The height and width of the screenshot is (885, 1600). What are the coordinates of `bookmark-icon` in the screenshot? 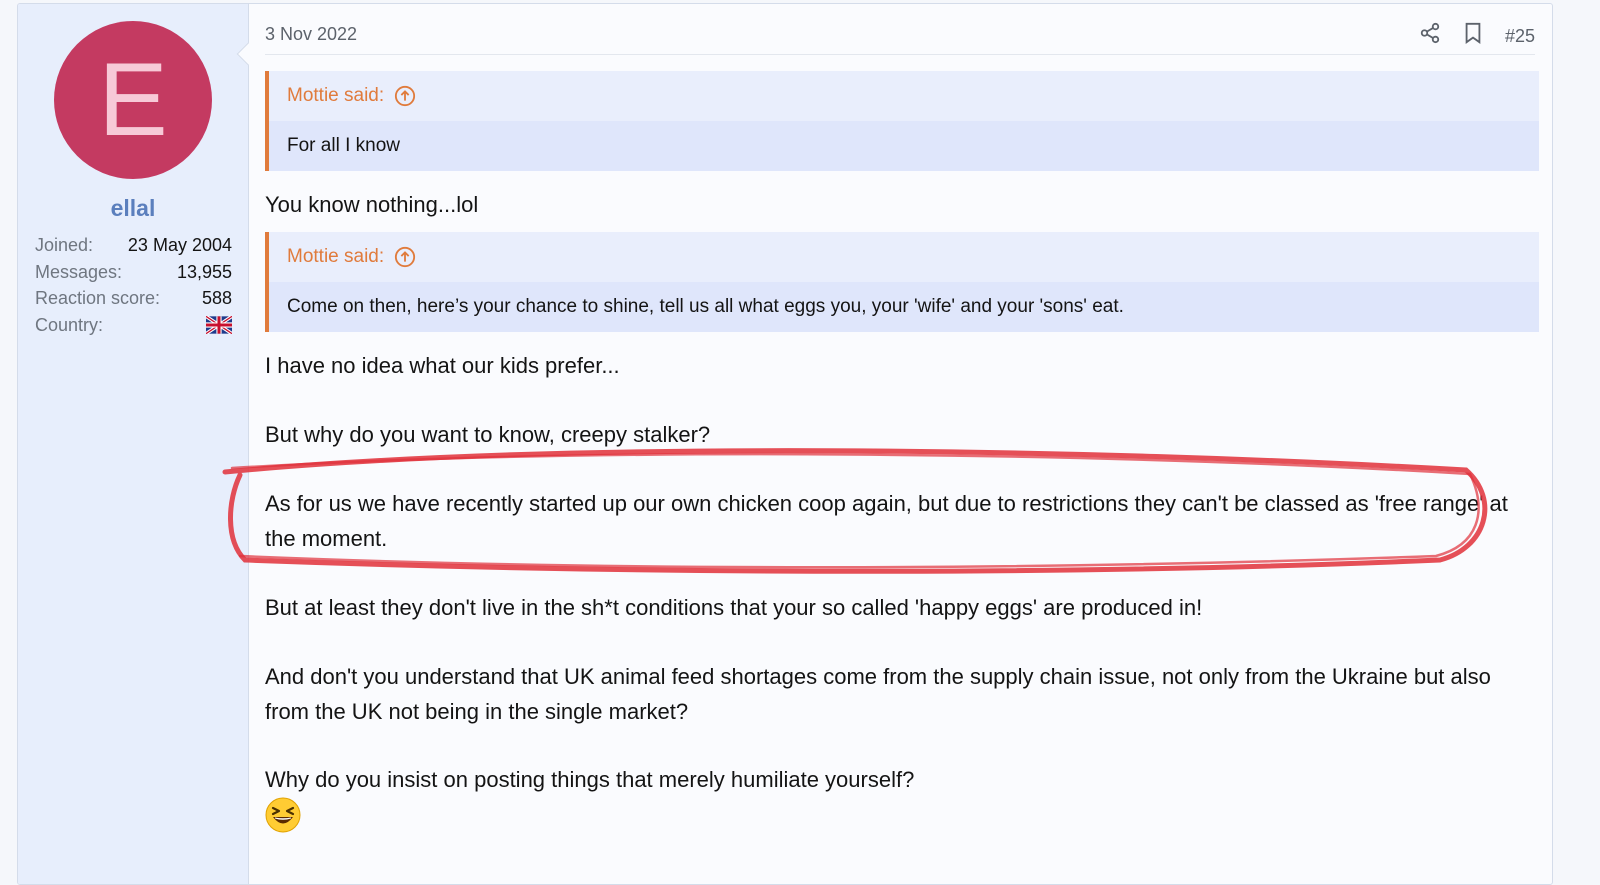 It's located at (1473, 35).